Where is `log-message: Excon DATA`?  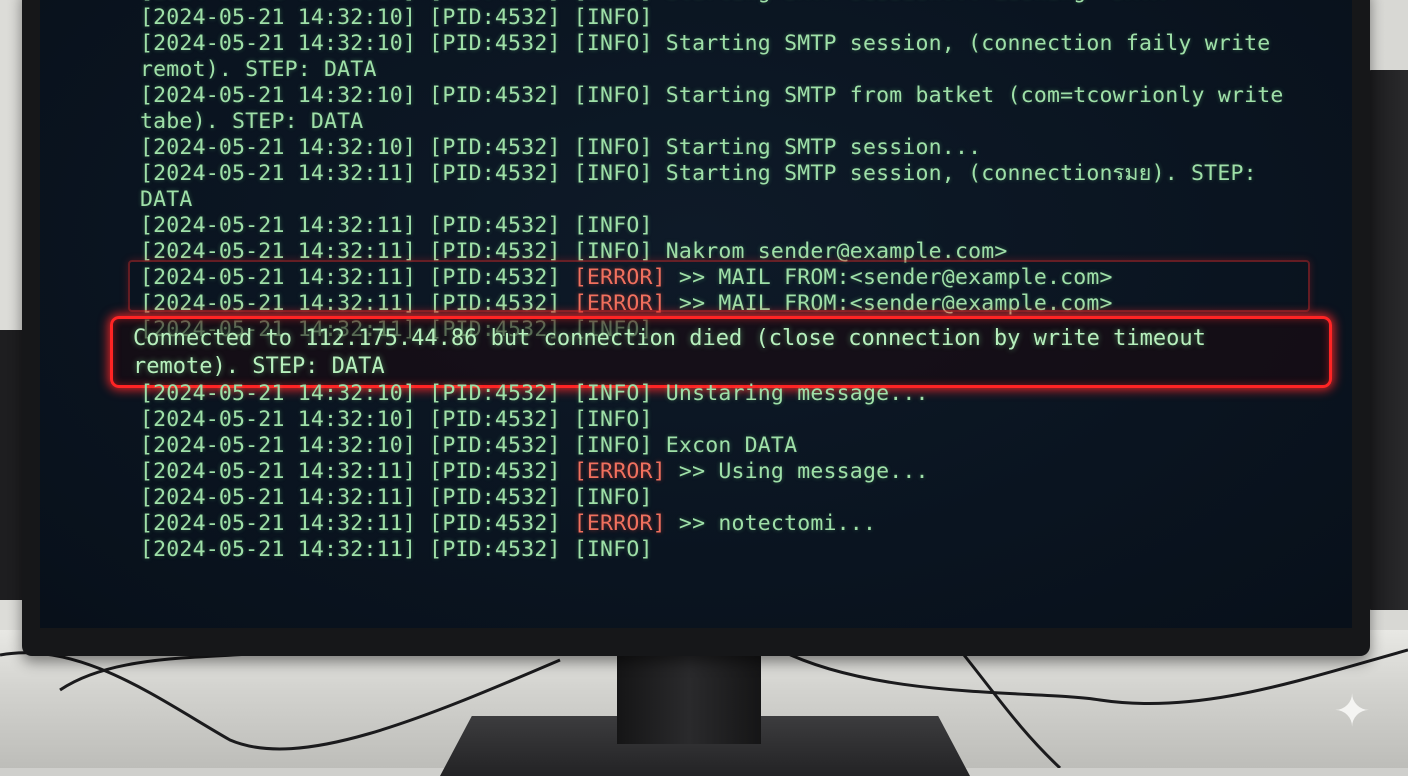
log-message: Excon DATA is located at coordinates (725, 445).